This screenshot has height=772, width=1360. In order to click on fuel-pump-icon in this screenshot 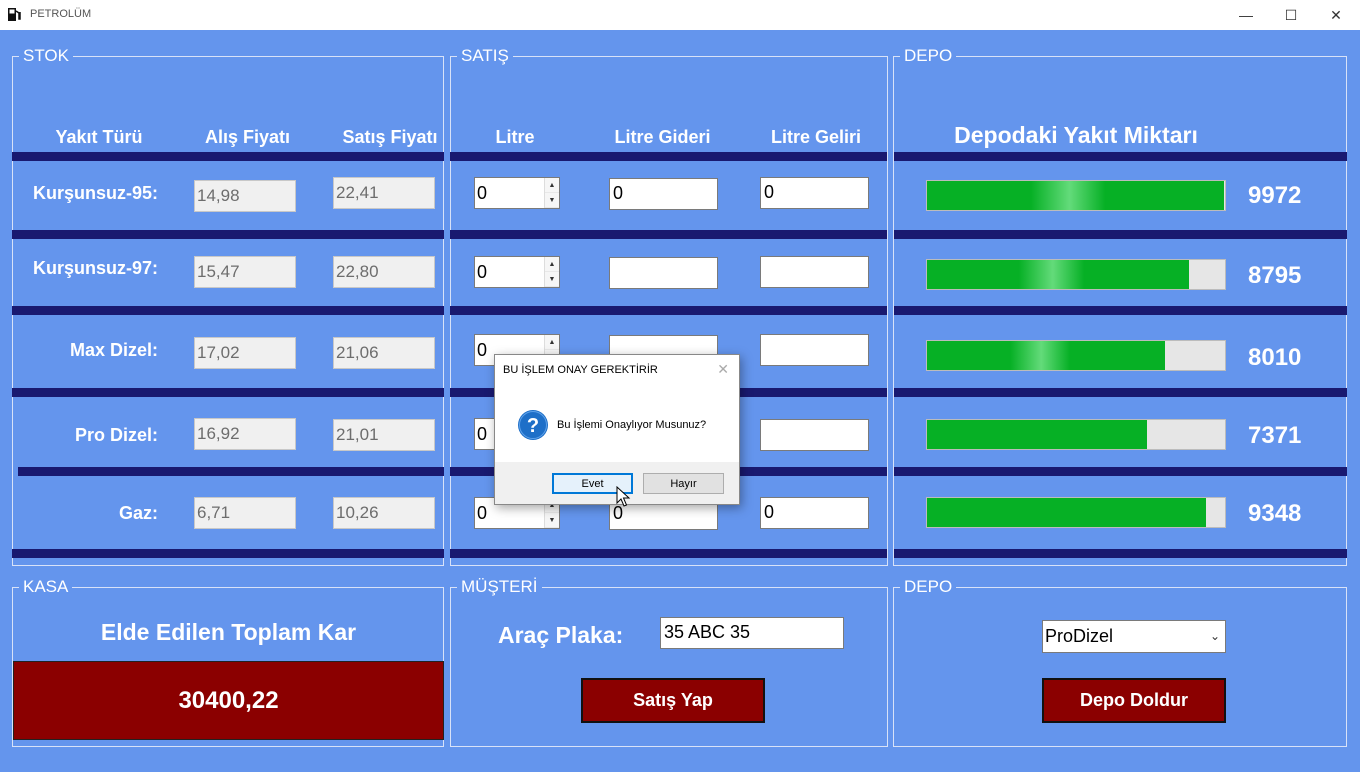, I will do `click(14, 14)`.